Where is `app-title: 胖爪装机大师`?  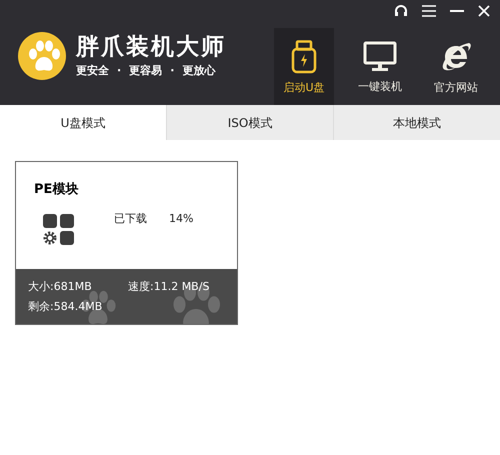 app-title: 胖爪装机大师 is located at coordinates (151, 47).